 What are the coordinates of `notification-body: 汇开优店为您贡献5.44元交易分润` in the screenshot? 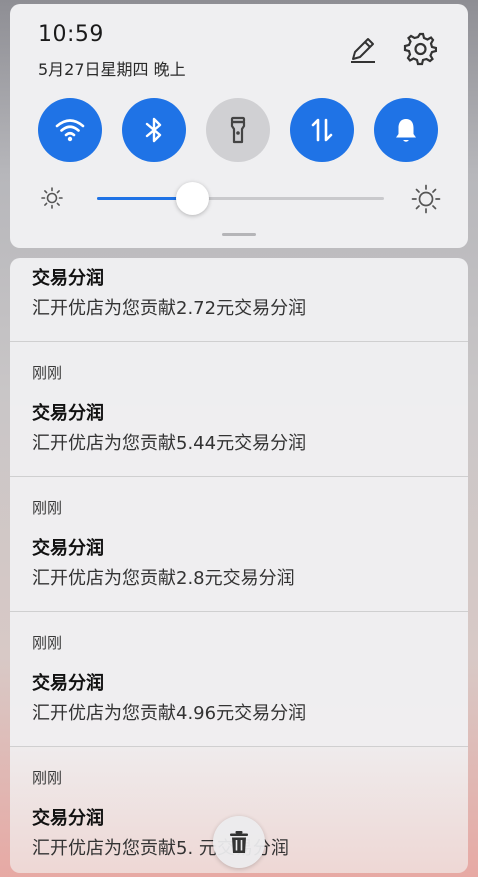 It's located at (169, 443).